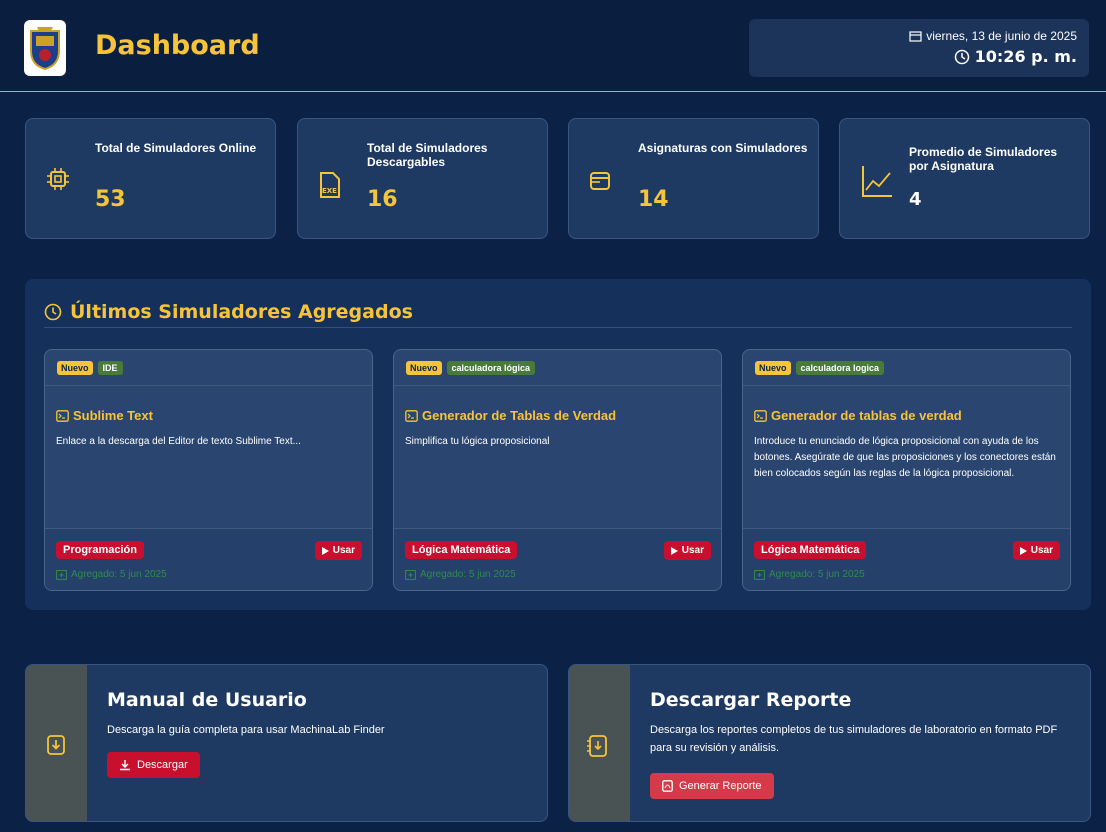 This screenshot has width=1106, height=832. I want to click on stat-card-downloadable: EXE Total de Simuladores Descargables 16, so click(422, 178).